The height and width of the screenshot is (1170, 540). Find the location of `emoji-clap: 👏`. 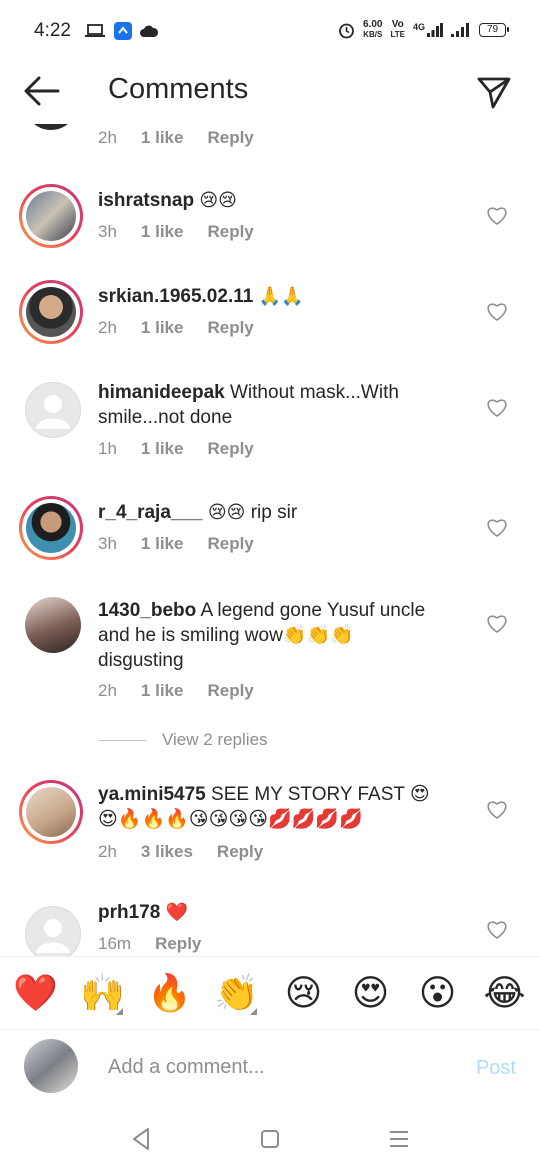

emoji-clap: 👏 is located at coordinates (236, 992).